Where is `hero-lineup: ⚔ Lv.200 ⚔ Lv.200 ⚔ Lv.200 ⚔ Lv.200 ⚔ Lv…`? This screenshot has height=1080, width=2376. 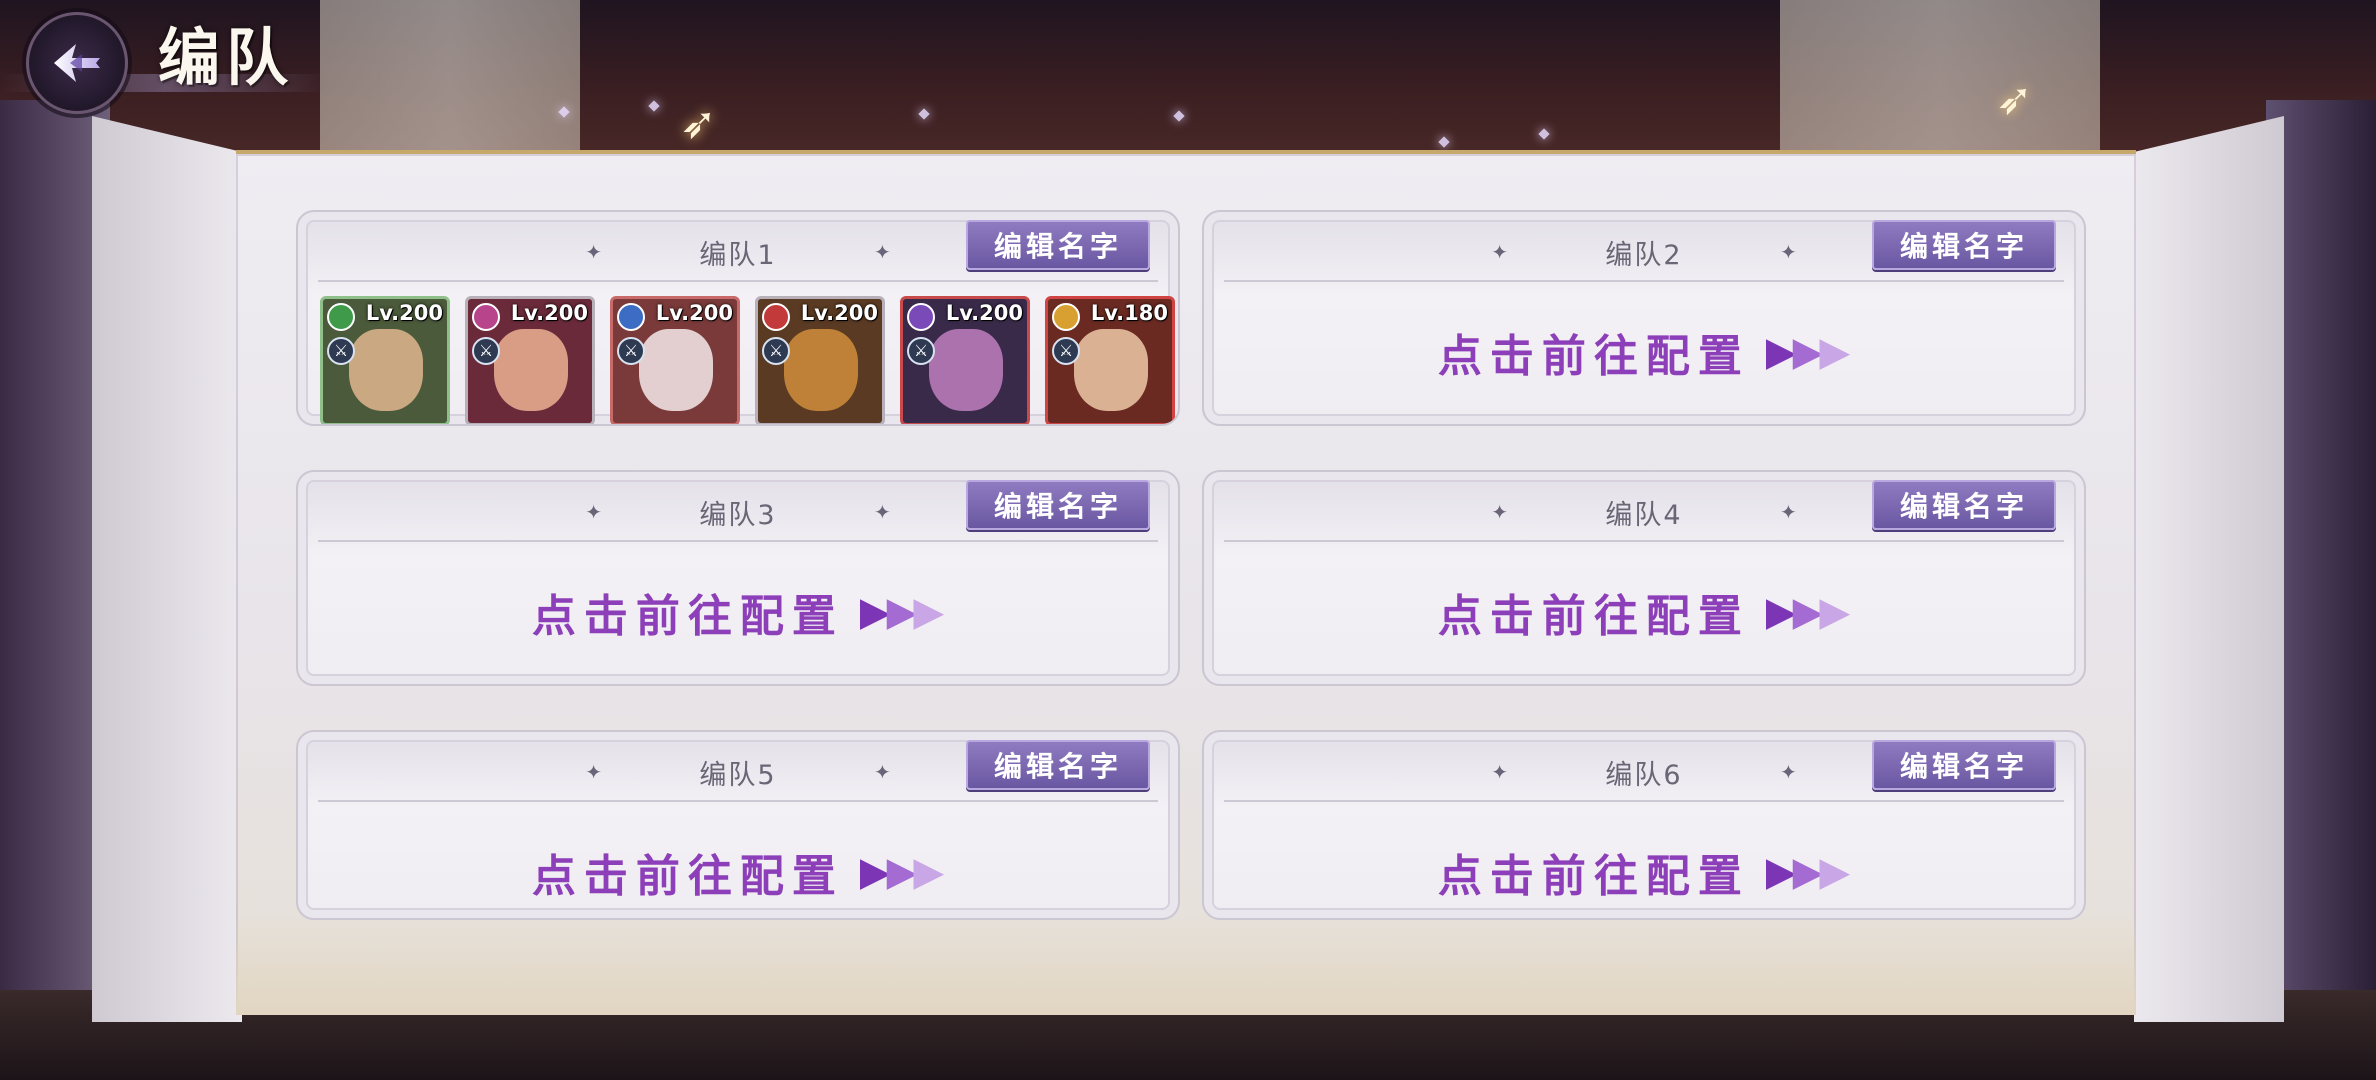
hero-lineup: ⚔ Lv.200 ⚔ Lv.200 ⚔ Lv.200 ⚔ Lv.200 ⚔ Lv… is located at coordinates (749, 360).